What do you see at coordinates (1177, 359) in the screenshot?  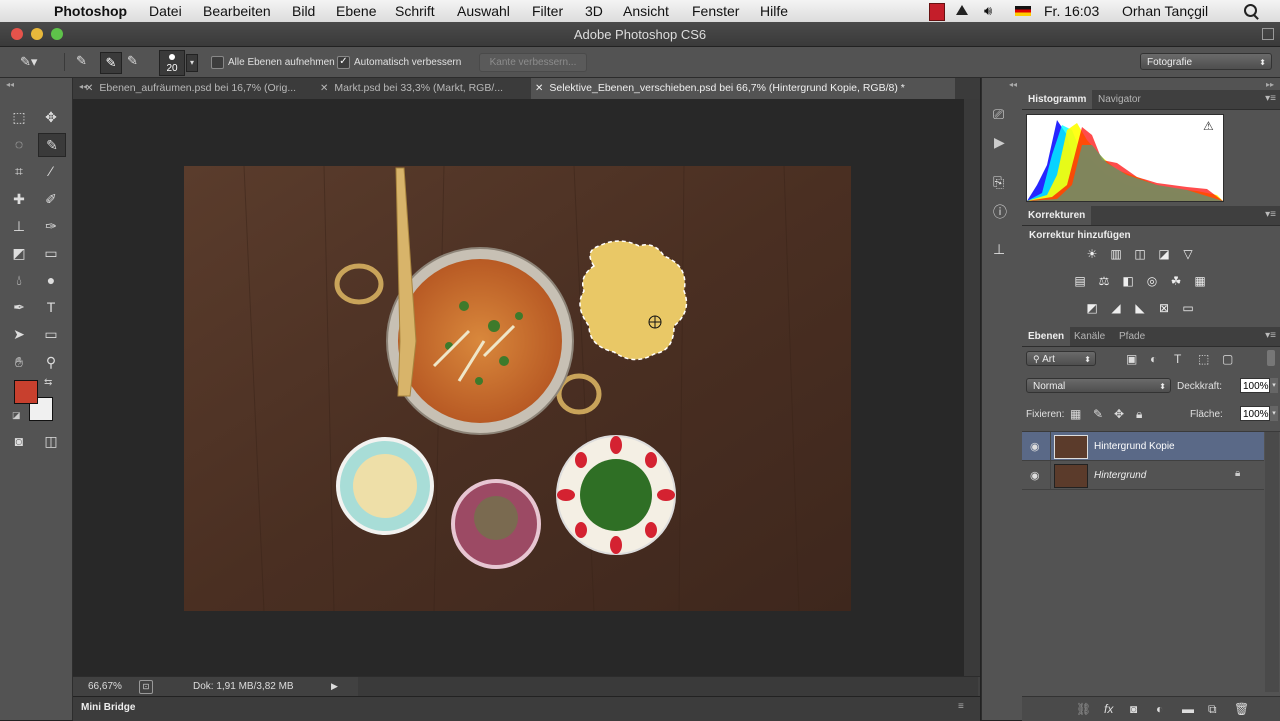 I see `filter-type-icon: T` at bounding box center [1177, 359].